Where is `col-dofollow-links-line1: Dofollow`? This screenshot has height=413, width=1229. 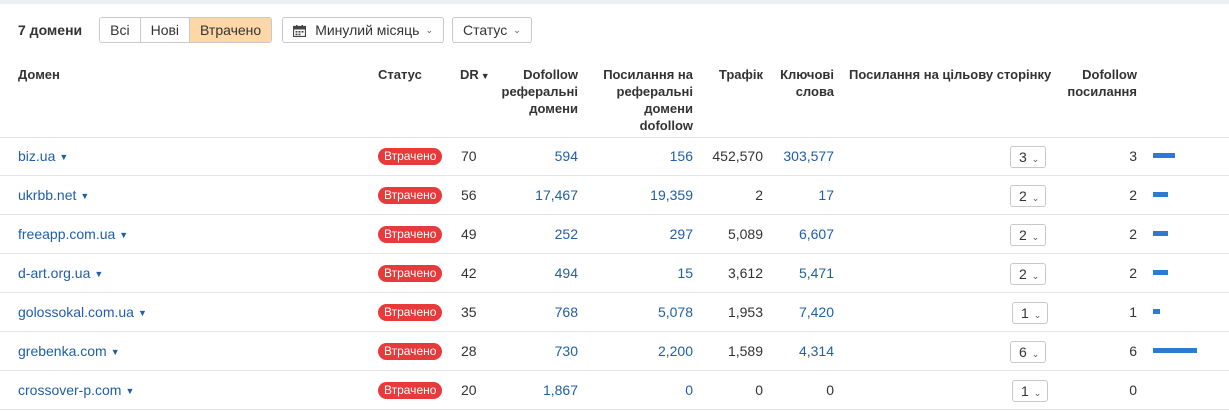 col-dofollow-links-line1: Dofollow is located at coordinates (1109, 74).